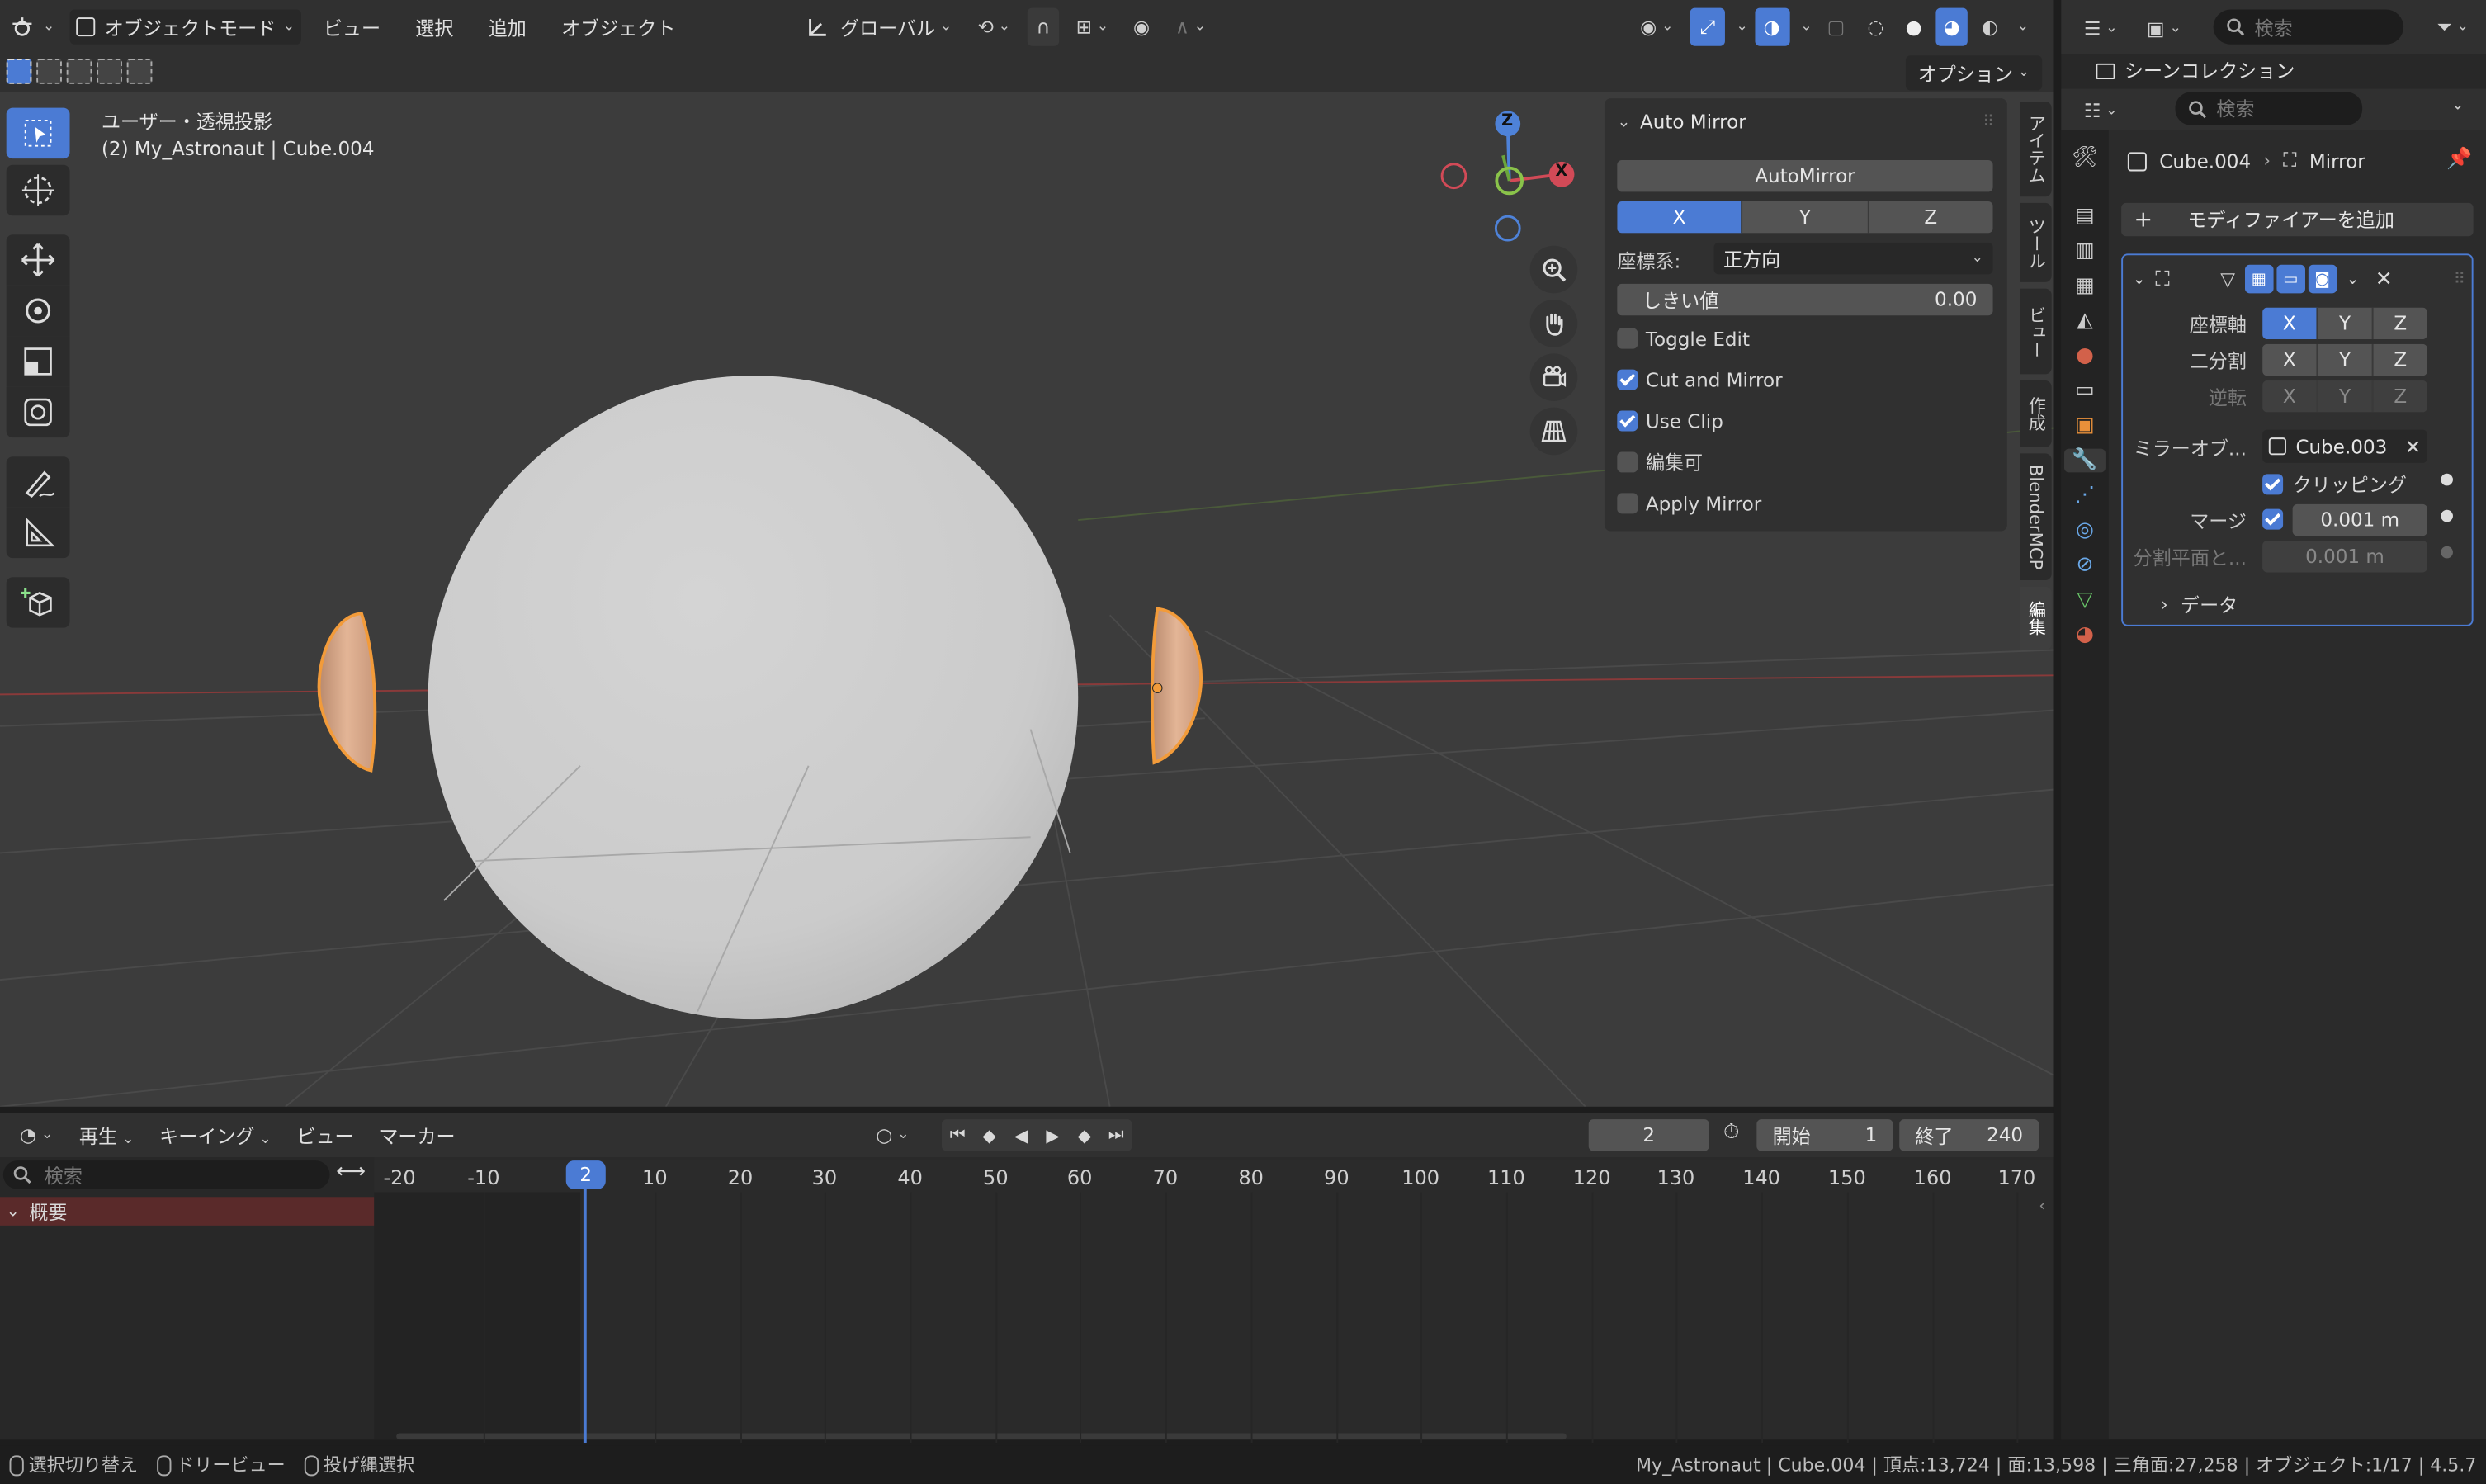 This screenshot has width=2486, height=1484. Describe the element at coordinates (216, 1136) in the screenshot. I see `menu-keying: キーイング ⌄` at that location.